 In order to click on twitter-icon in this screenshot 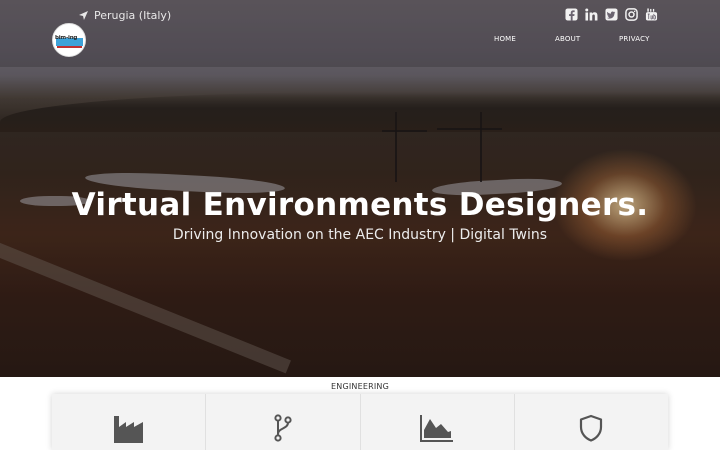, I will do `click(611, 14)`.